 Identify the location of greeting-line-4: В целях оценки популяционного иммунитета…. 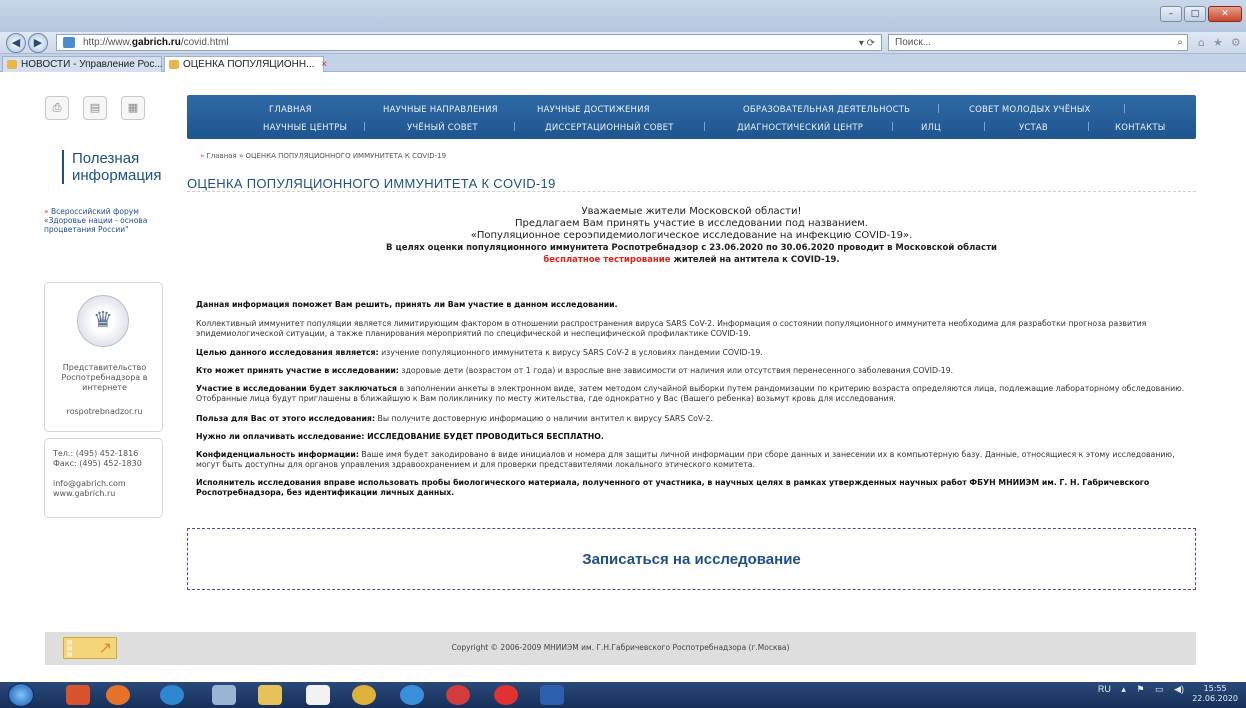
(691, 248).